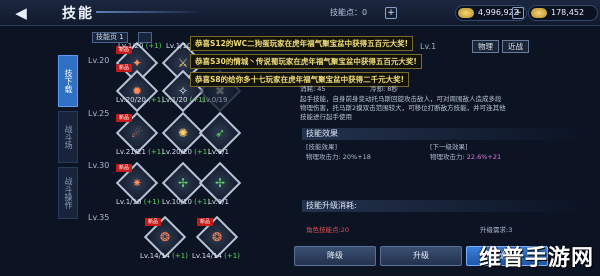 The image size is (600, 276). What do you see at coordinates (515, 46) in the screenshot?
I see `tag-melee: 近战` at bounding box center [515, 46].